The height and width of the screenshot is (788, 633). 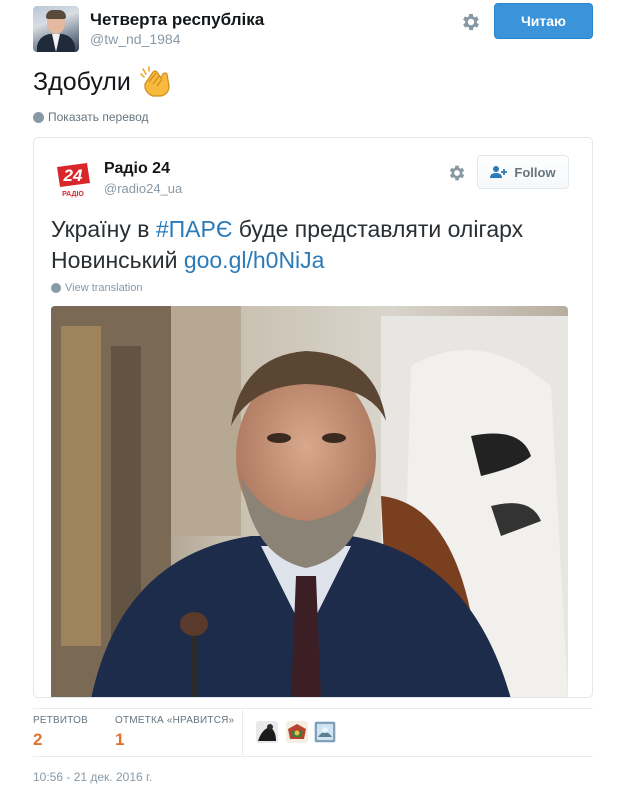 I want to click on retweets-label: РЕТВИТОВ, so click(x=60, y=720).